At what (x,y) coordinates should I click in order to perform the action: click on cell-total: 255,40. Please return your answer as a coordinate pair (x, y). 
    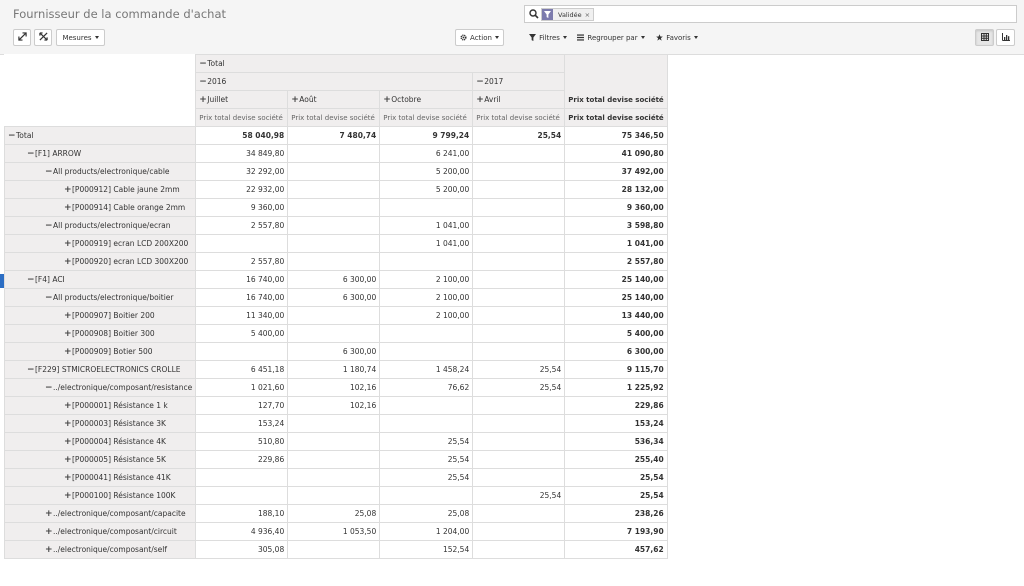
    Looking at the image, I should click on (616, 459).